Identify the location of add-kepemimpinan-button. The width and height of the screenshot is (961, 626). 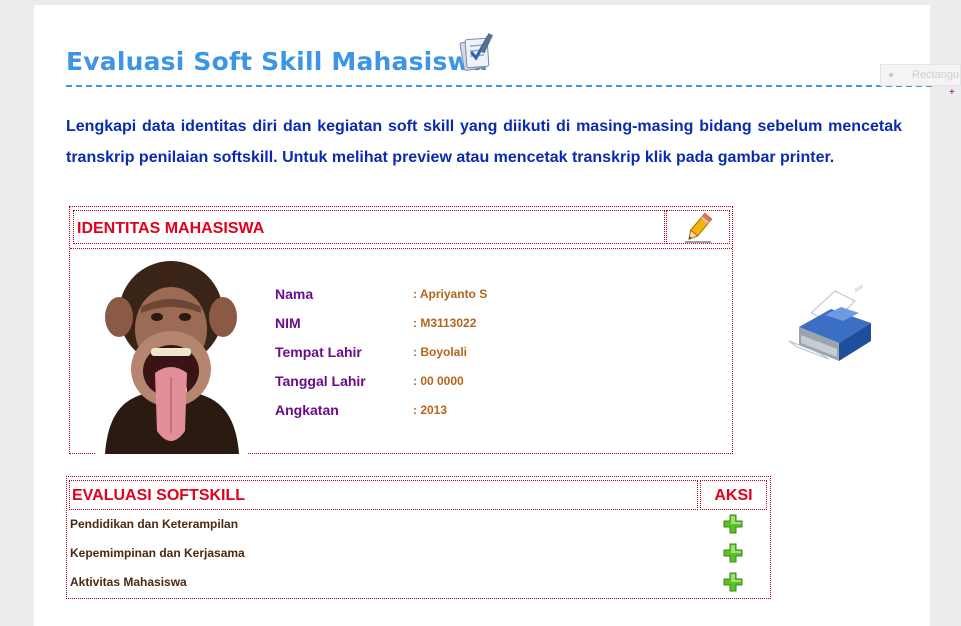
(733, 553).